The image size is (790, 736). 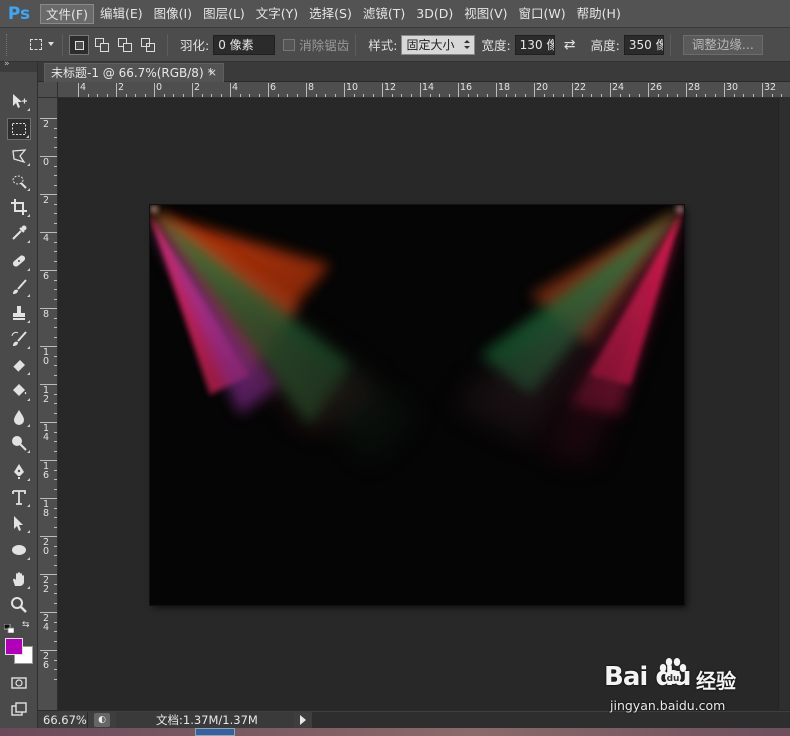 I want to click on vertical-scrollbar, so click(x=784, y=404).